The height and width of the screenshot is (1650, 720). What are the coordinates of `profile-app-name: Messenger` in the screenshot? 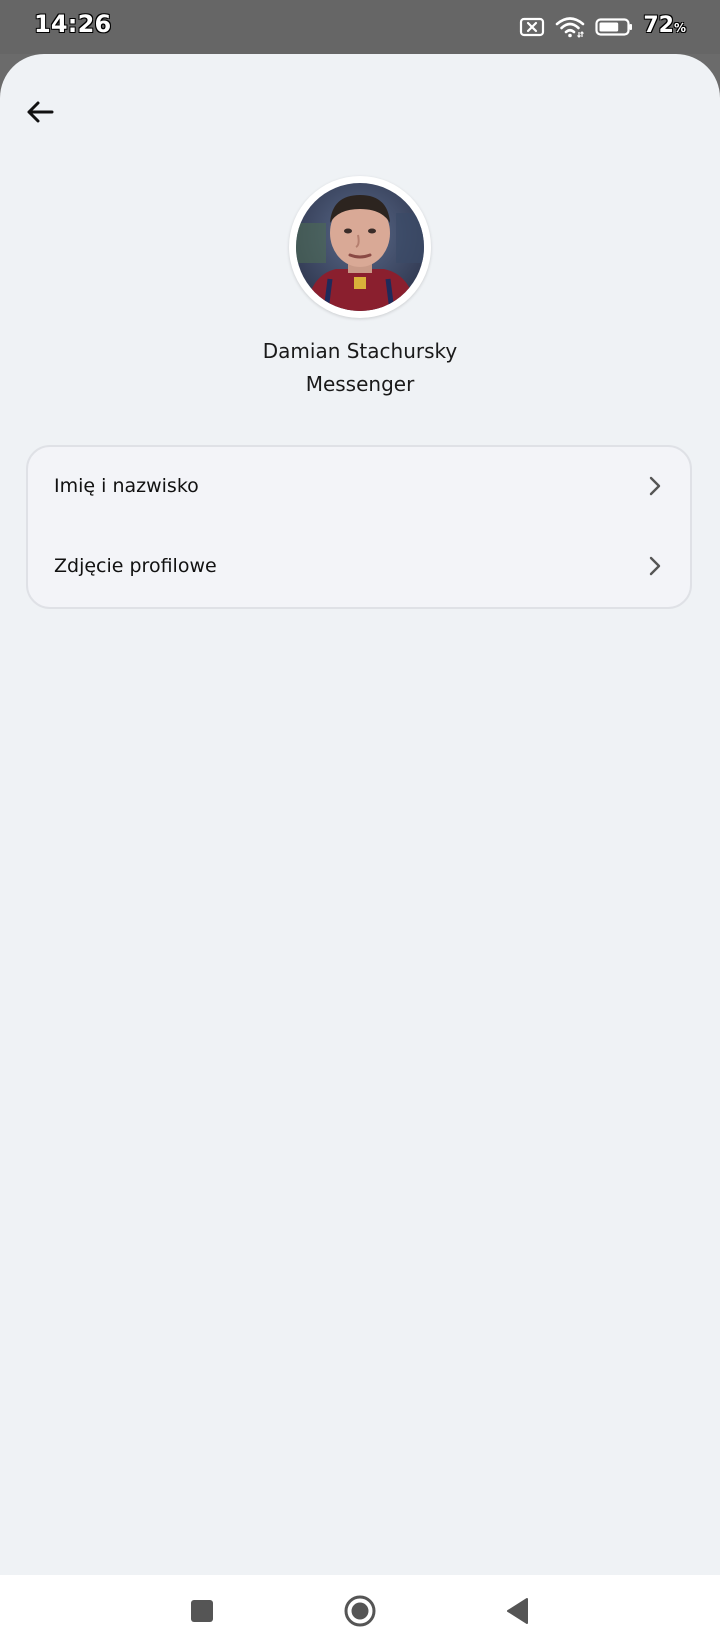 It's located at (360, 384).